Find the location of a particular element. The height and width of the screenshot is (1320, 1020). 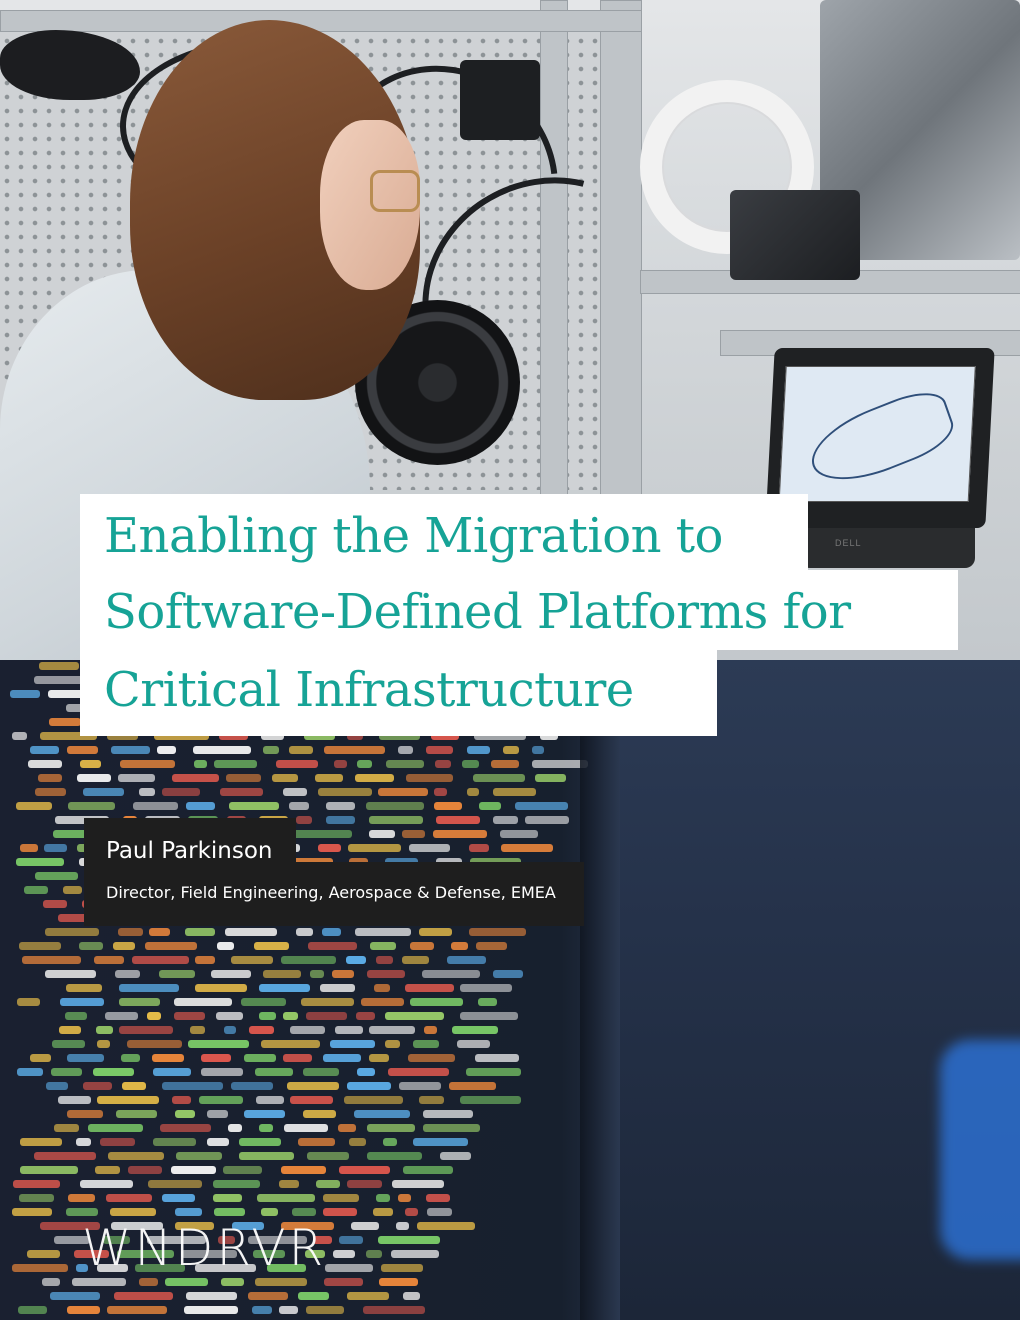

laptop-base is located at coordinates (887, 548).